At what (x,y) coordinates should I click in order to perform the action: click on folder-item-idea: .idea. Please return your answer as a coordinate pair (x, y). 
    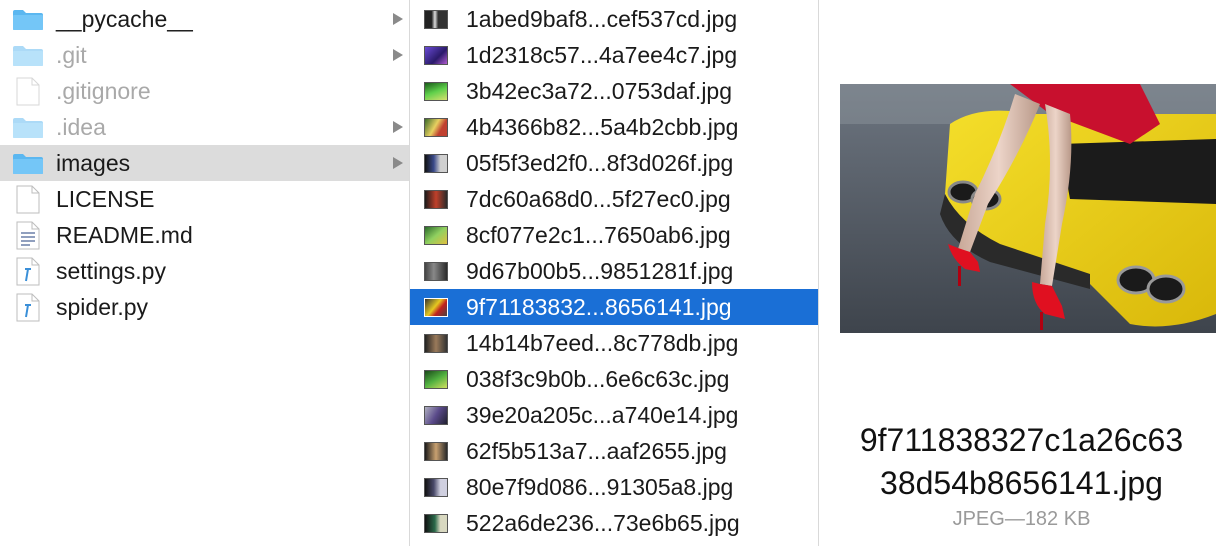
    Looking at the image, I should click on (204, 127).